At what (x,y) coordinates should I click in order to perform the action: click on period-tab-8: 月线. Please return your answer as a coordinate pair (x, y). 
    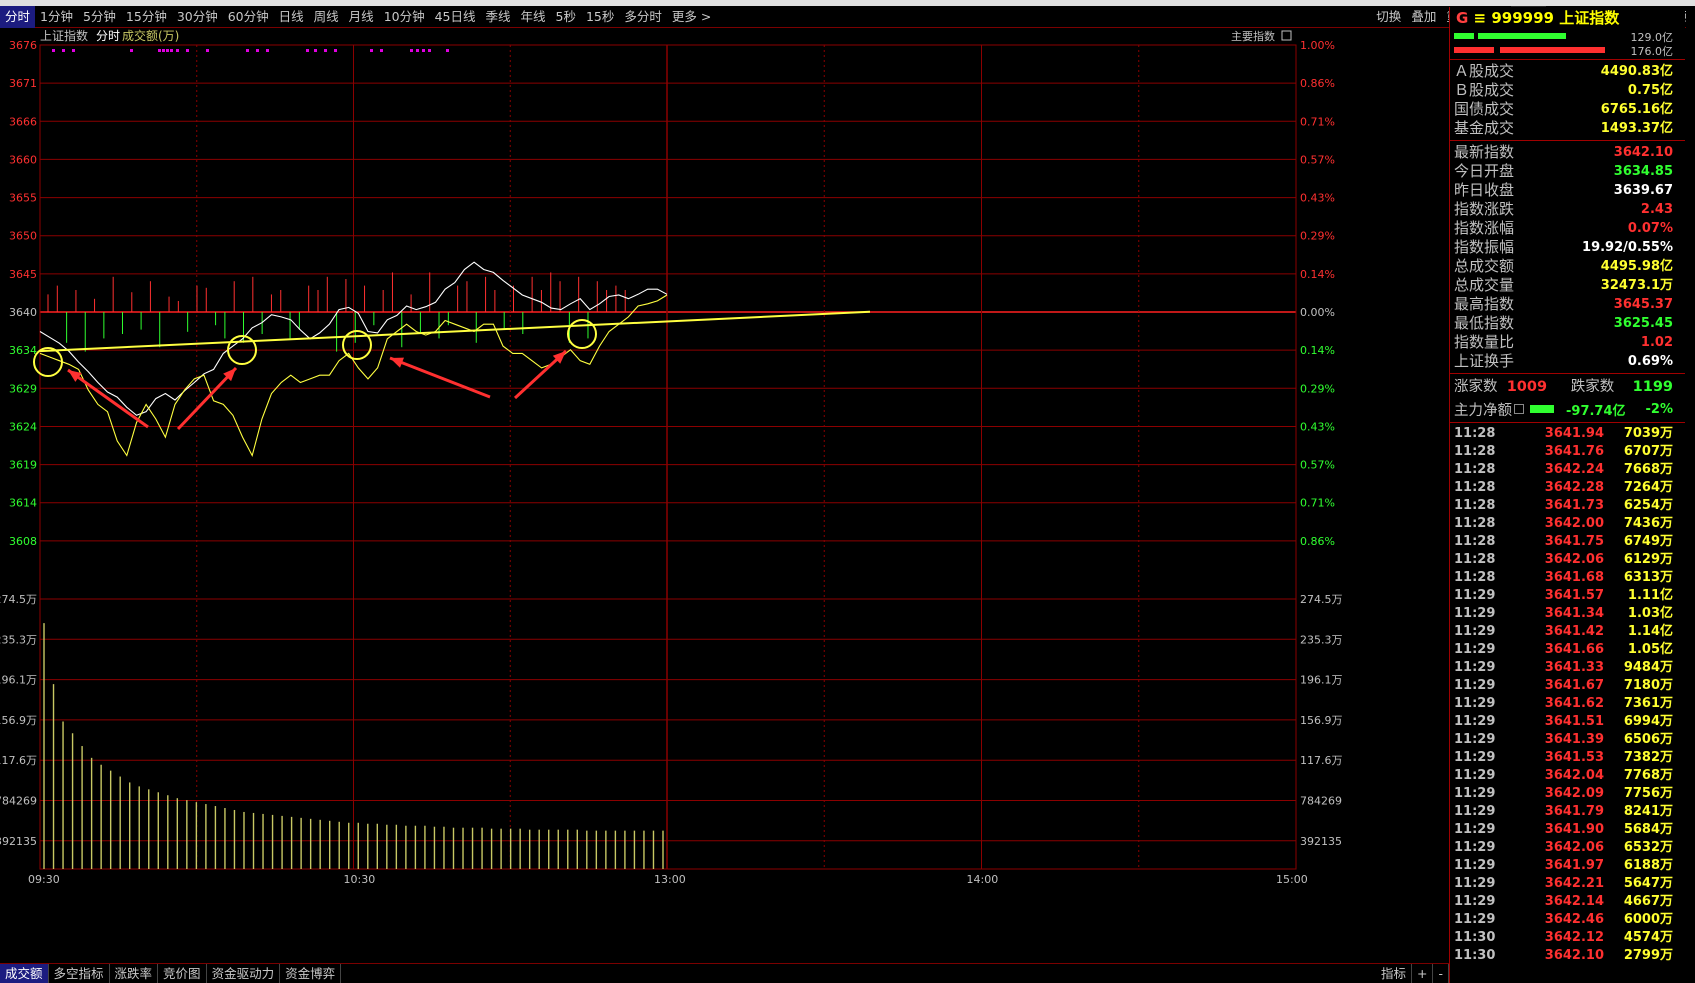
    Looking at the image, I should click on (361, 17).